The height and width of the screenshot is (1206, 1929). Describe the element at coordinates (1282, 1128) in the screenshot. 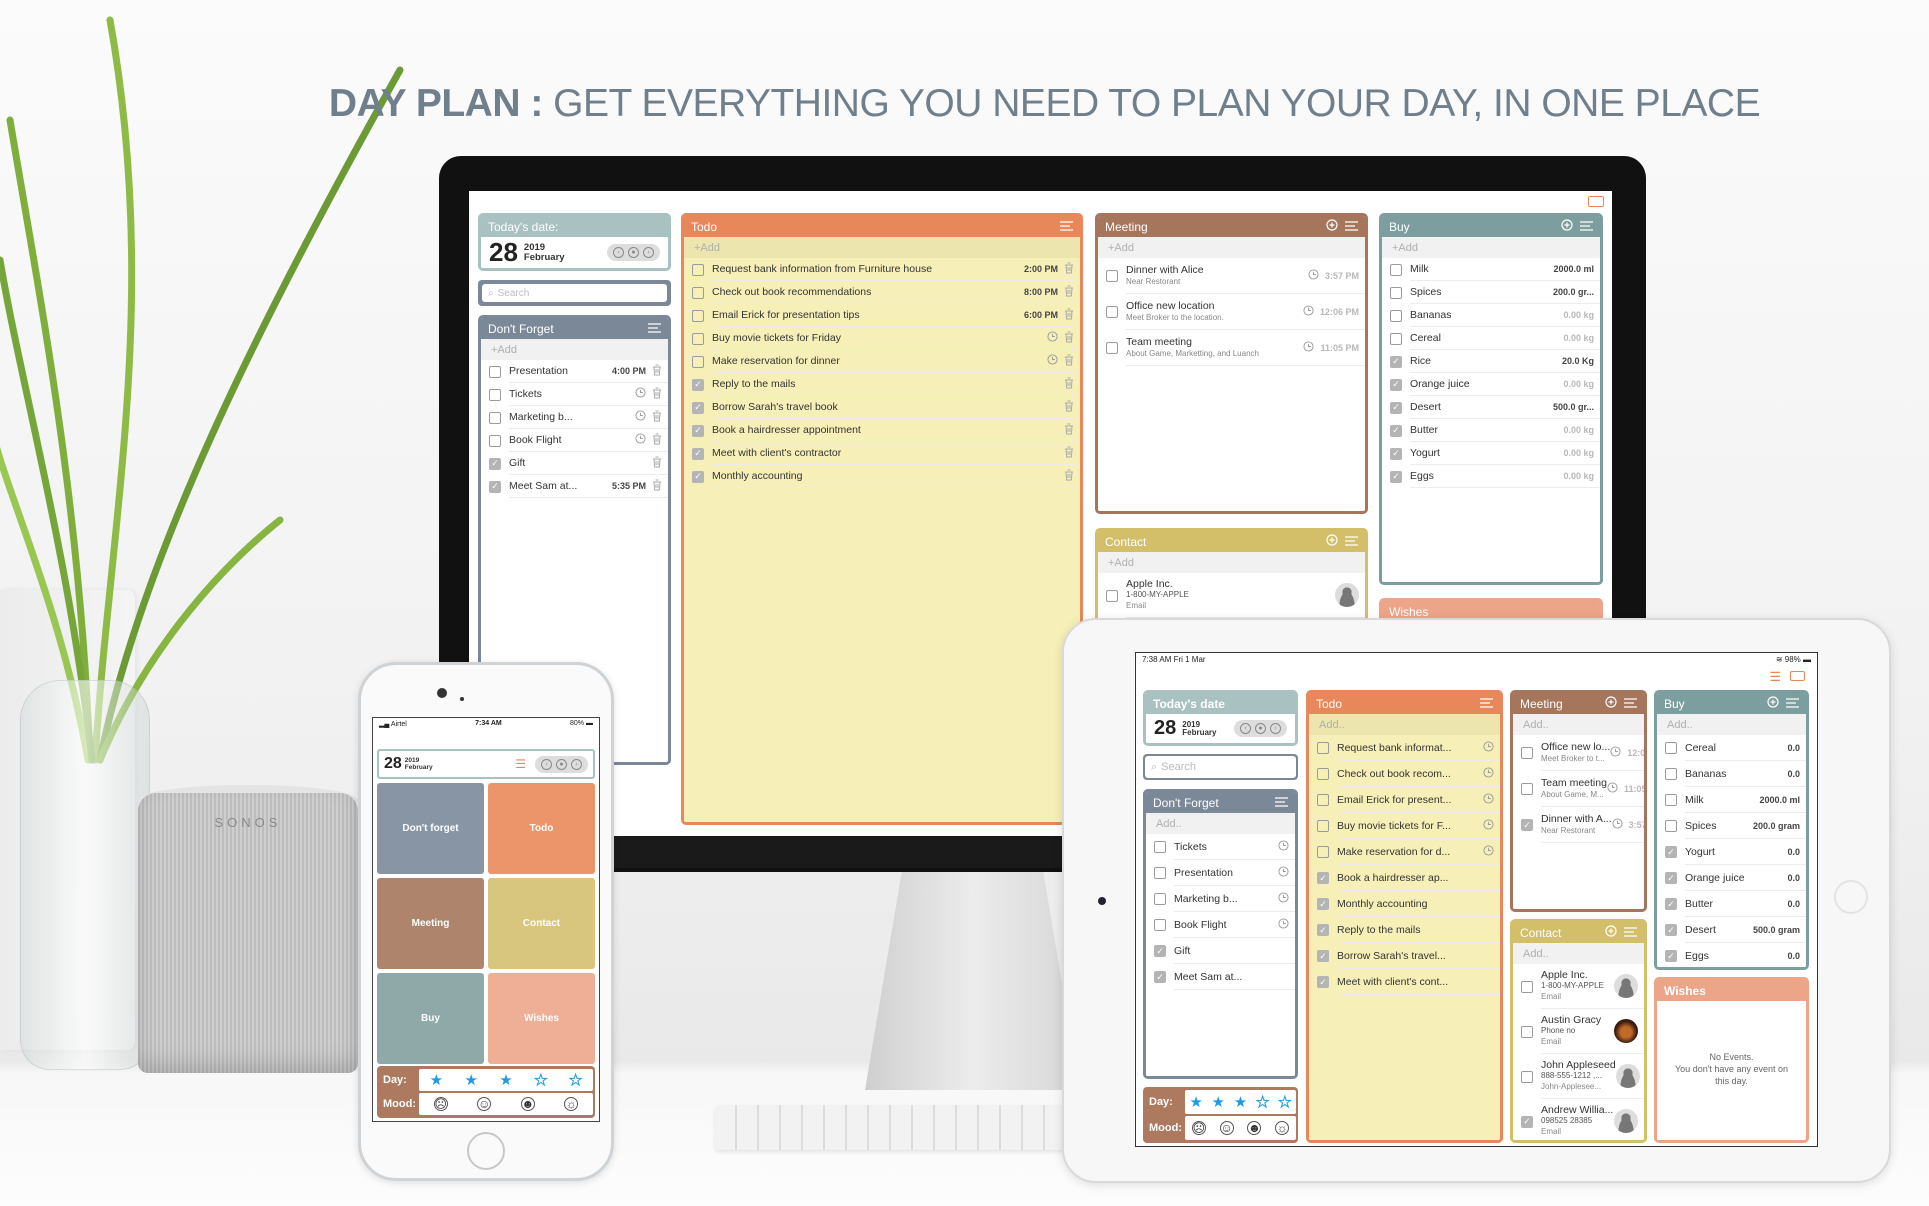

I see `mood-surprised-icon: ☼` at that location.